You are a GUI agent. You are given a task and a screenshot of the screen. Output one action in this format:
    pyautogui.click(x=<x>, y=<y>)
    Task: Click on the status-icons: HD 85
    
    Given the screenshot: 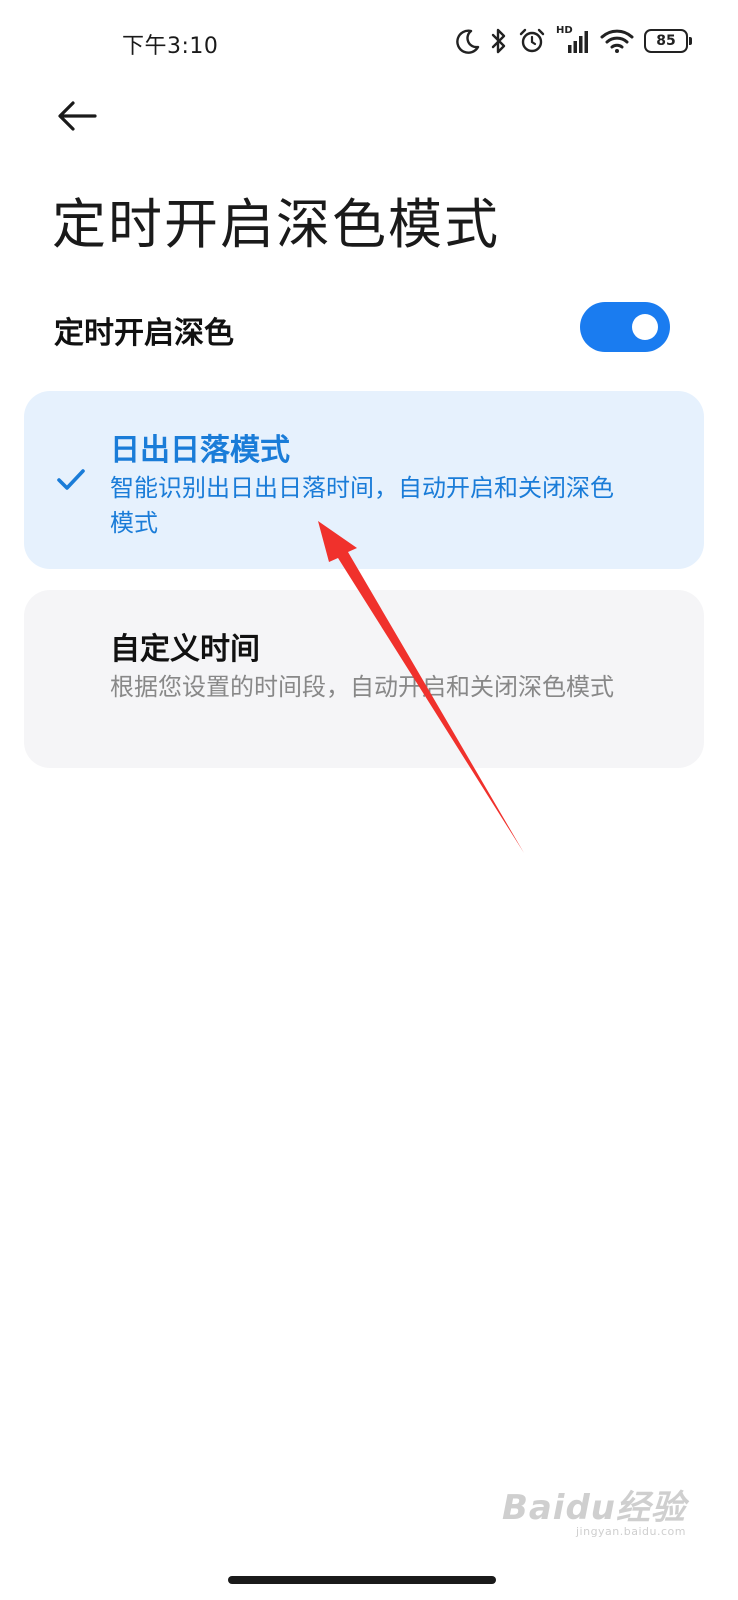 What is the action you would take?
    pyautogui.click(x=574, y=40)
    